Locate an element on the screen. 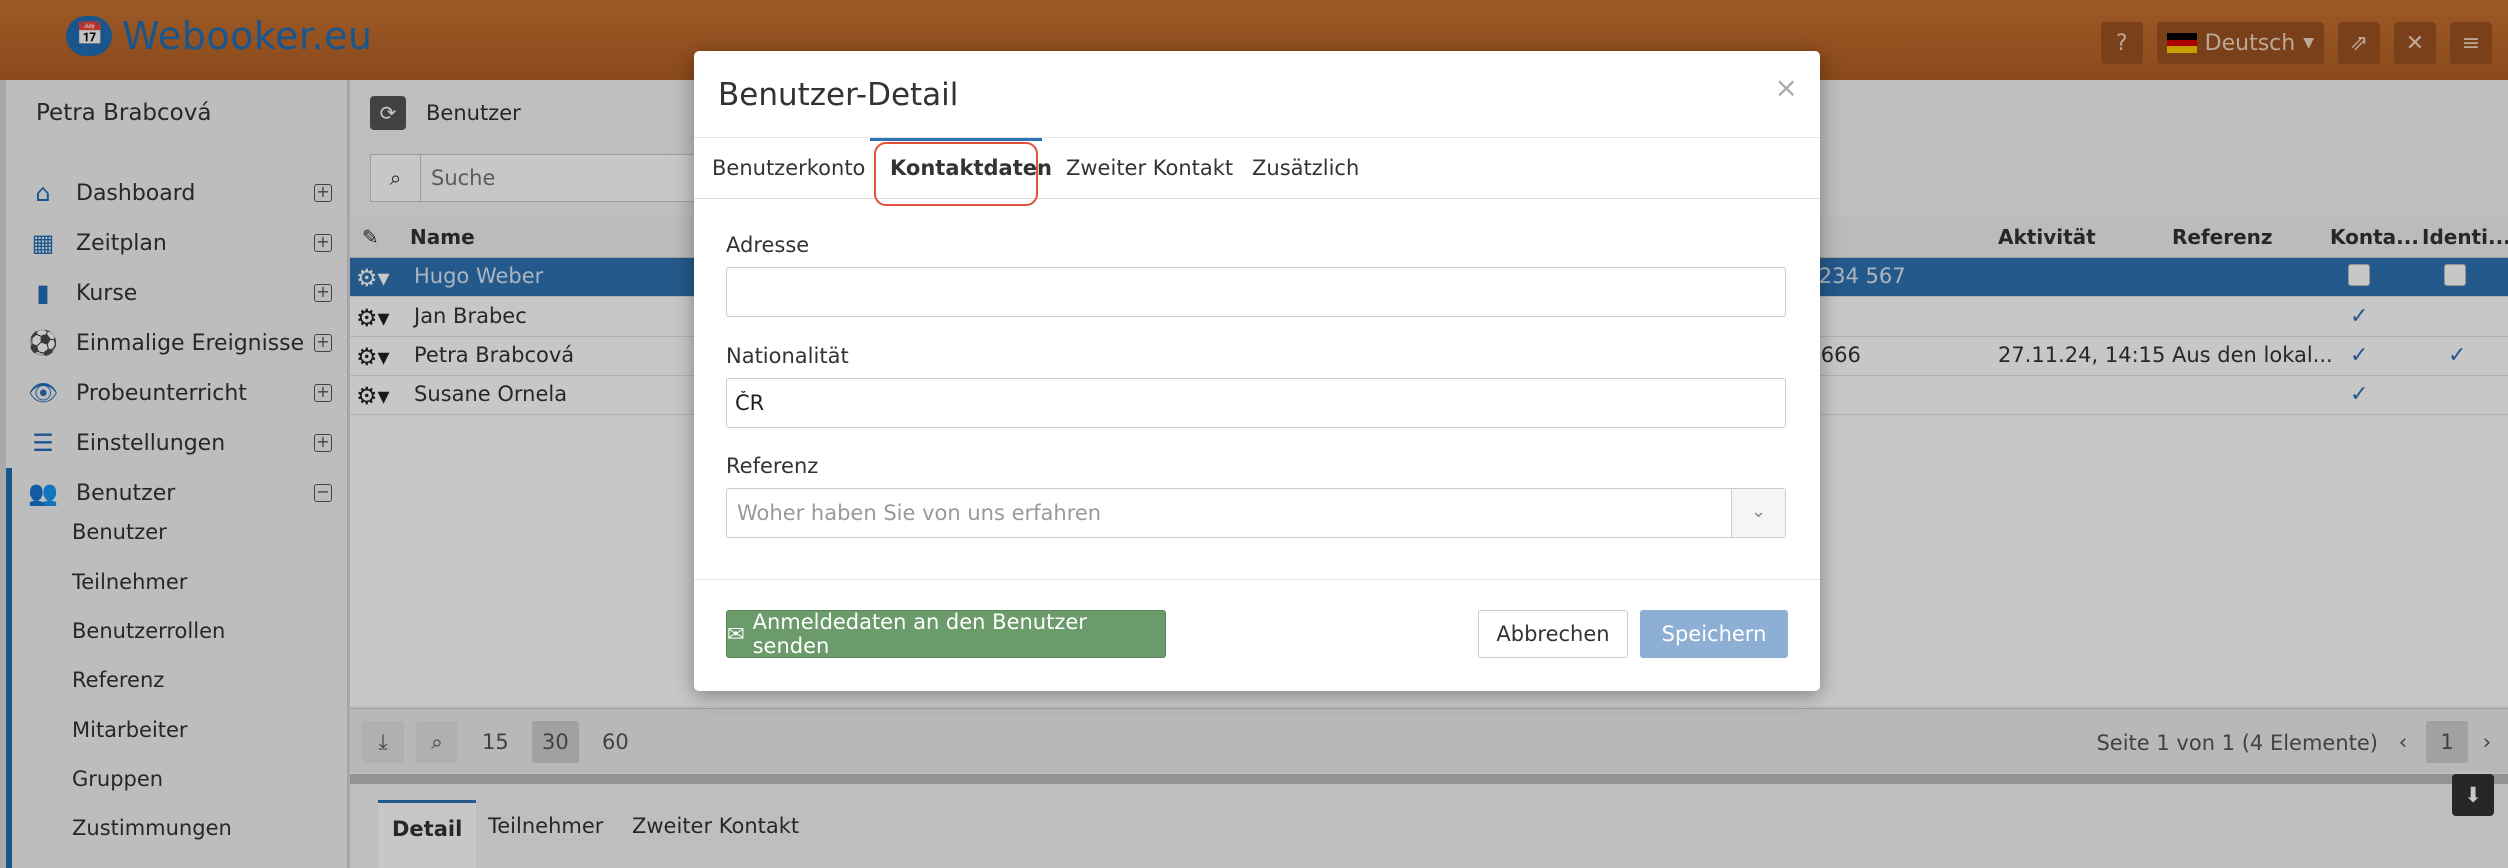 Image resolution: width=2508 pixels, height=868 pixels. save-button: Speichern is located at coordinates (1714, 634).